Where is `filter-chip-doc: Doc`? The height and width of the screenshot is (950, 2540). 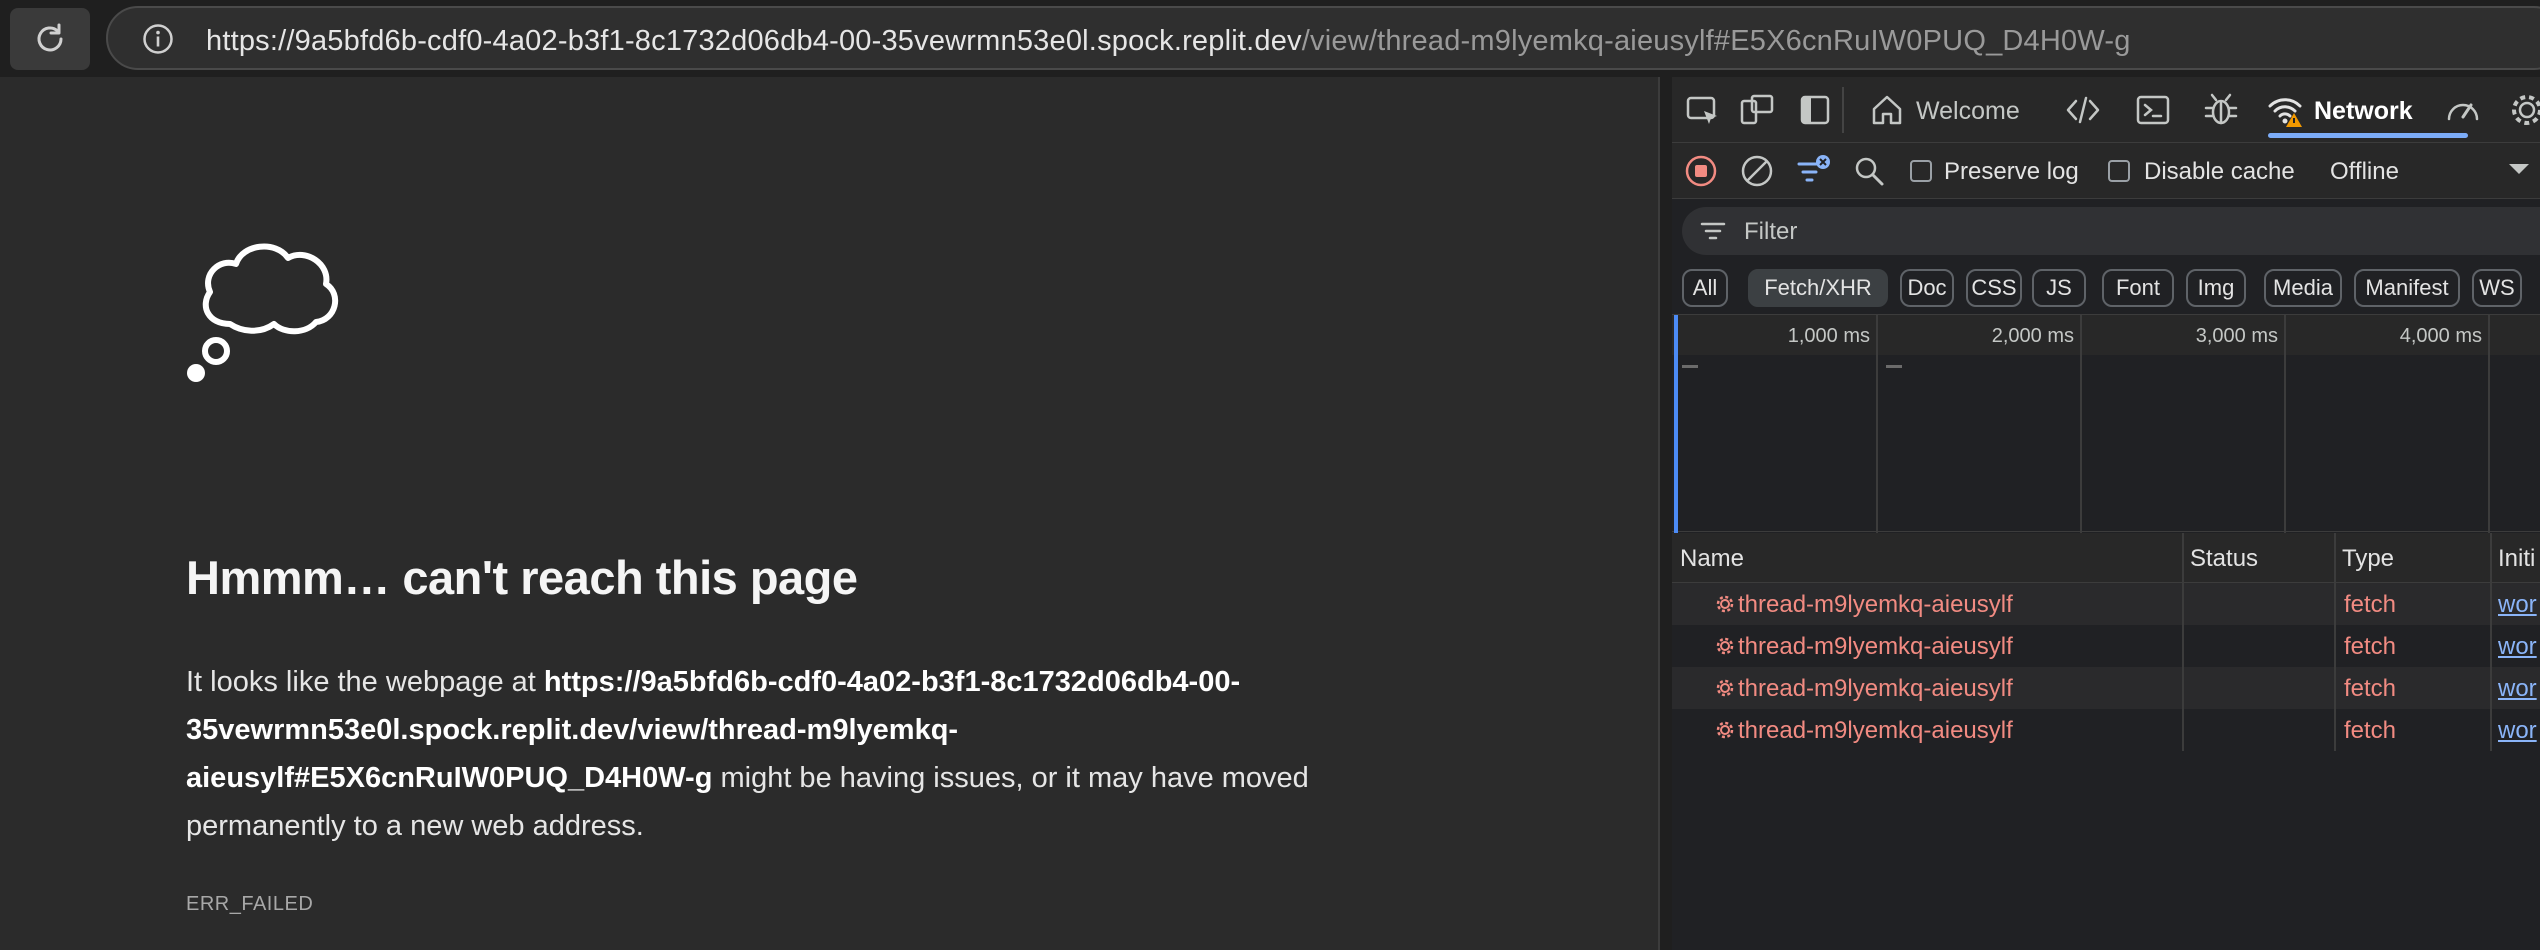 filter-chip-doc: Doc is located at coordinates (1927, 288).